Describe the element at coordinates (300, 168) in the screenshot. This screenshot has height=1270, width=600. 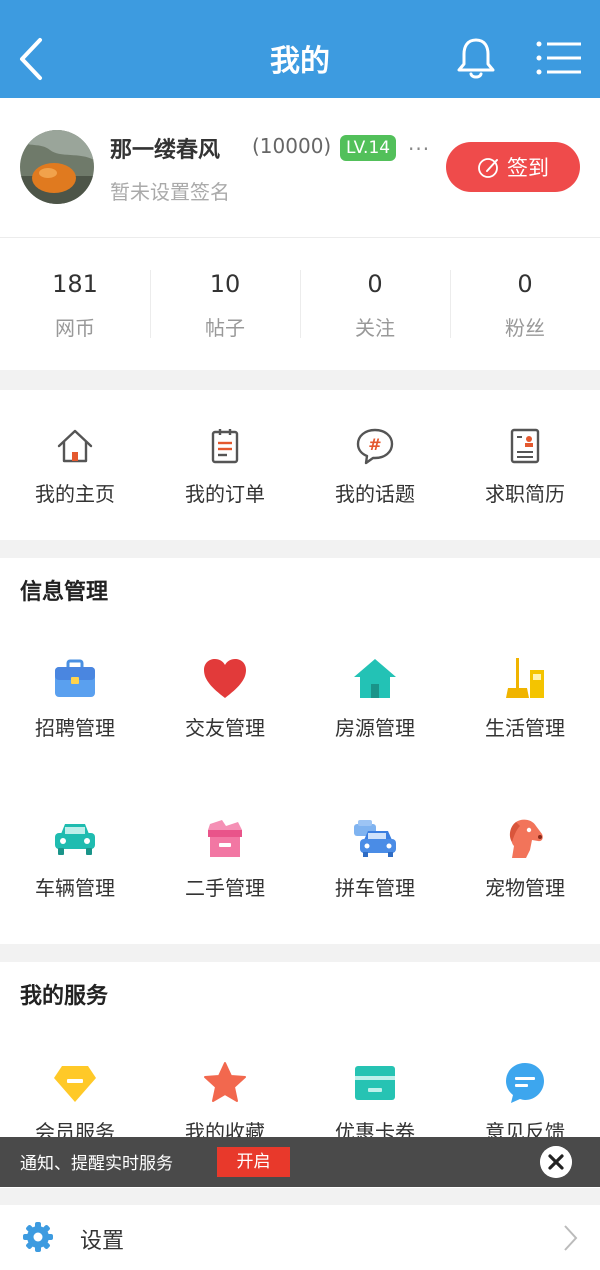
I see `profile-card: 那一缕春风 (10000) LV.14 ... 暂未设置签名 签到` at that location.